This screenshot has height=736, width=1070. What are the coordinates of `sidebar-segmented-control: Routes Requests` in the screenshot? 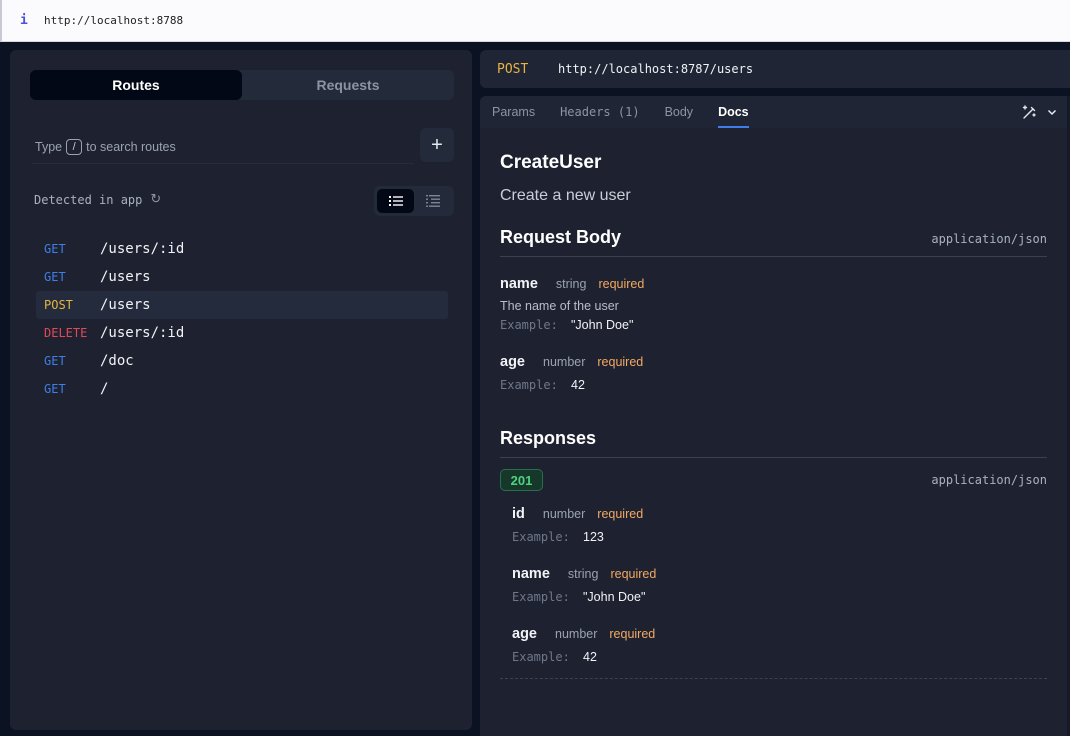 It's located at (242, 85).